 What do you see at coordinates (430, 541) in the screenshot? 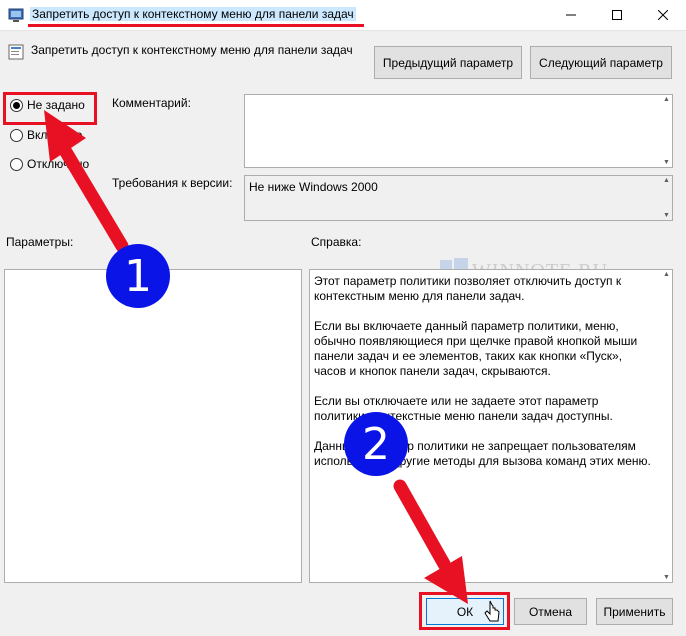
I see `arrow-to-ok` at bounding box center [430, 541].